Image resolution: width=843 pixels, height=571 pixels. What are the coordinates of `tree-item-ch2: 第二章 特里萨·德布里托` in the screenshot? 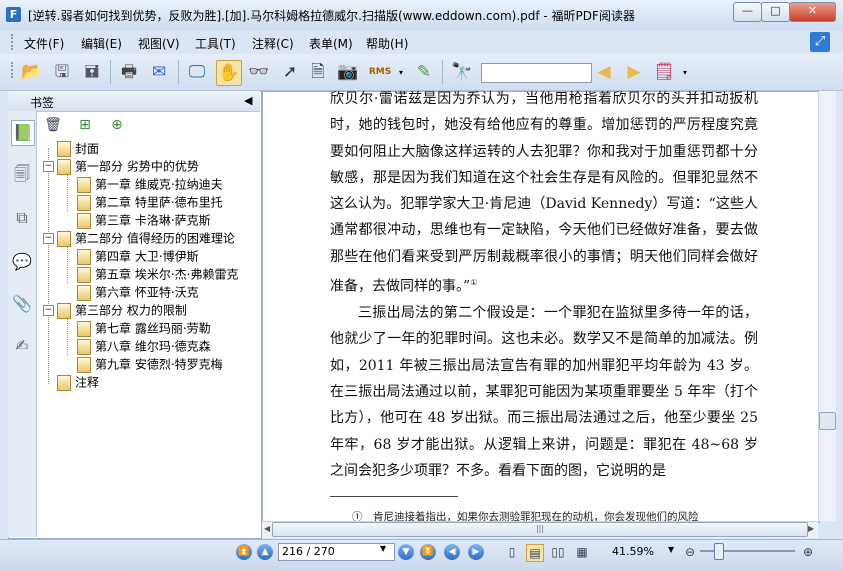 It's located at (150, 202).